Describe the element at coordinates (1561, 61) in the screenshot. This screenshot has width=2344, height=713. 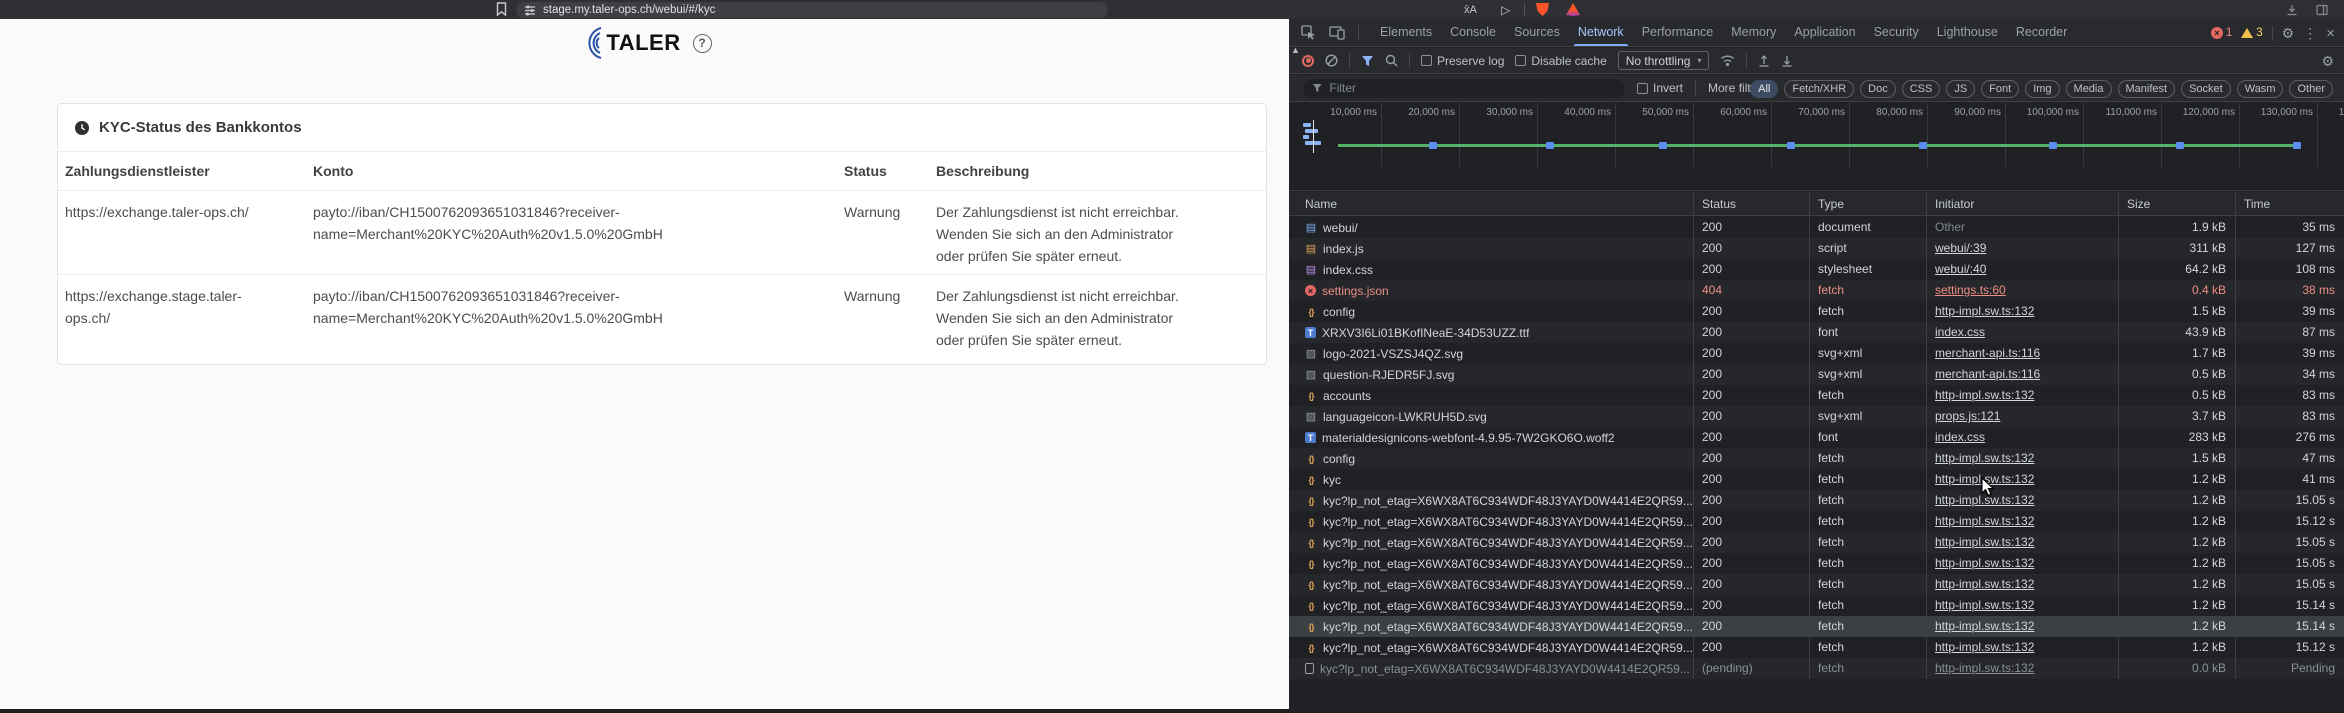
I see `disable-cache-checkbox: Disable cache` at that location.